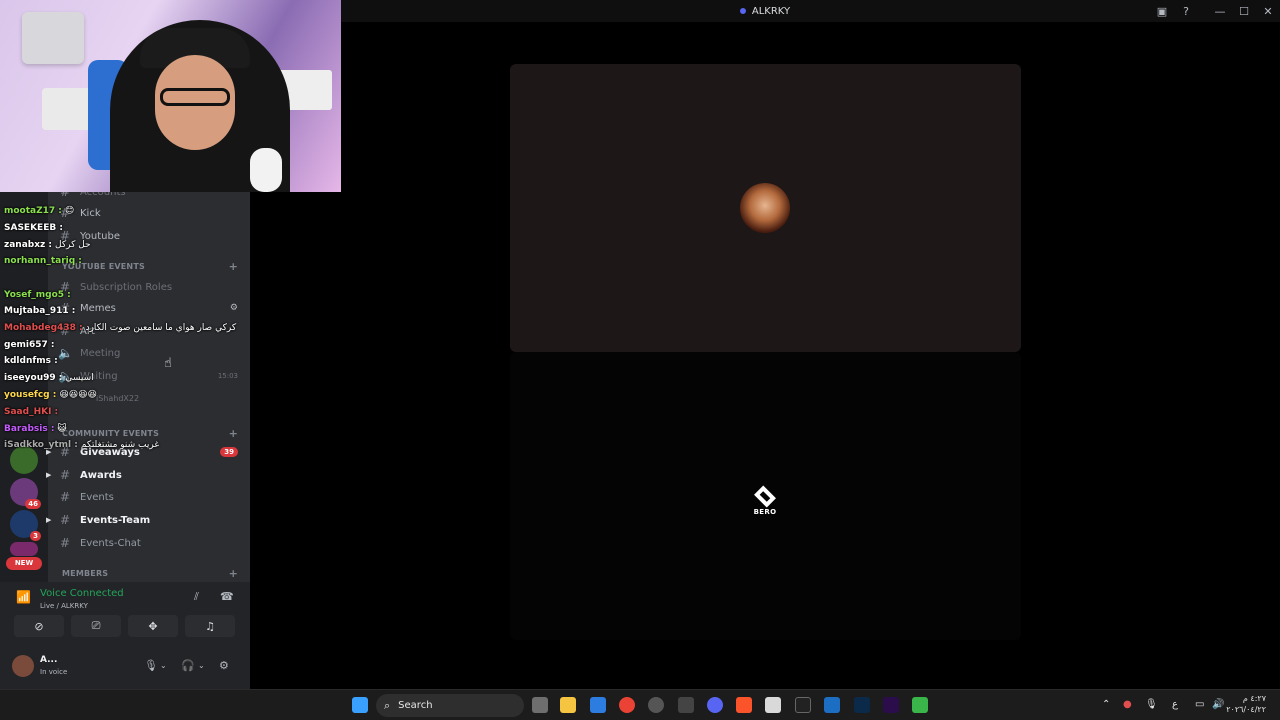  What do you see at coordinates (1162, 11) in the screenshot?
I see `inbox-icon: ▣` at bounding box center [1162, 11].